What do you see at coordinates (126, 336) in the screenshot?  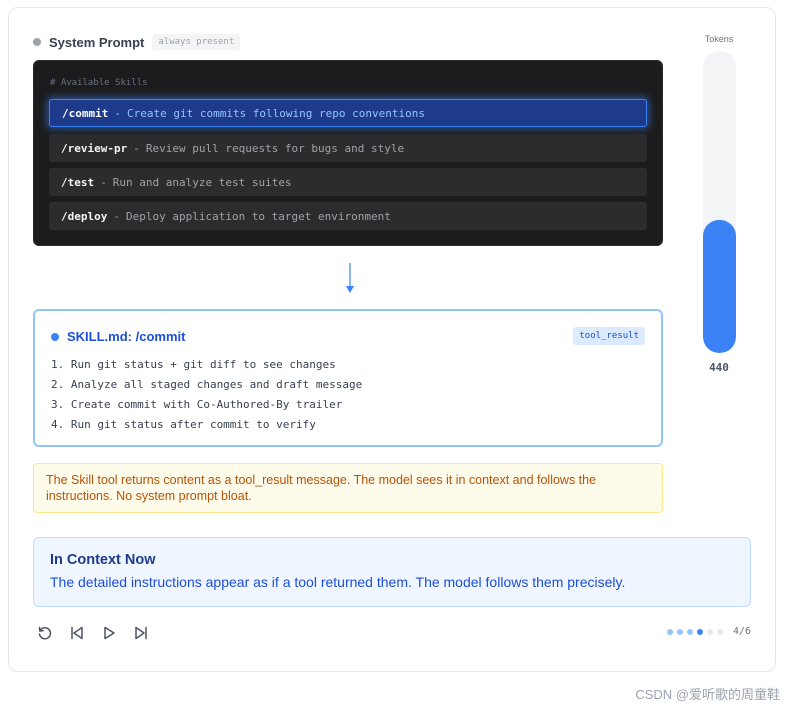 I see `skill-md-title: SKILL.md: /commit` at bounding box center [126, 336].